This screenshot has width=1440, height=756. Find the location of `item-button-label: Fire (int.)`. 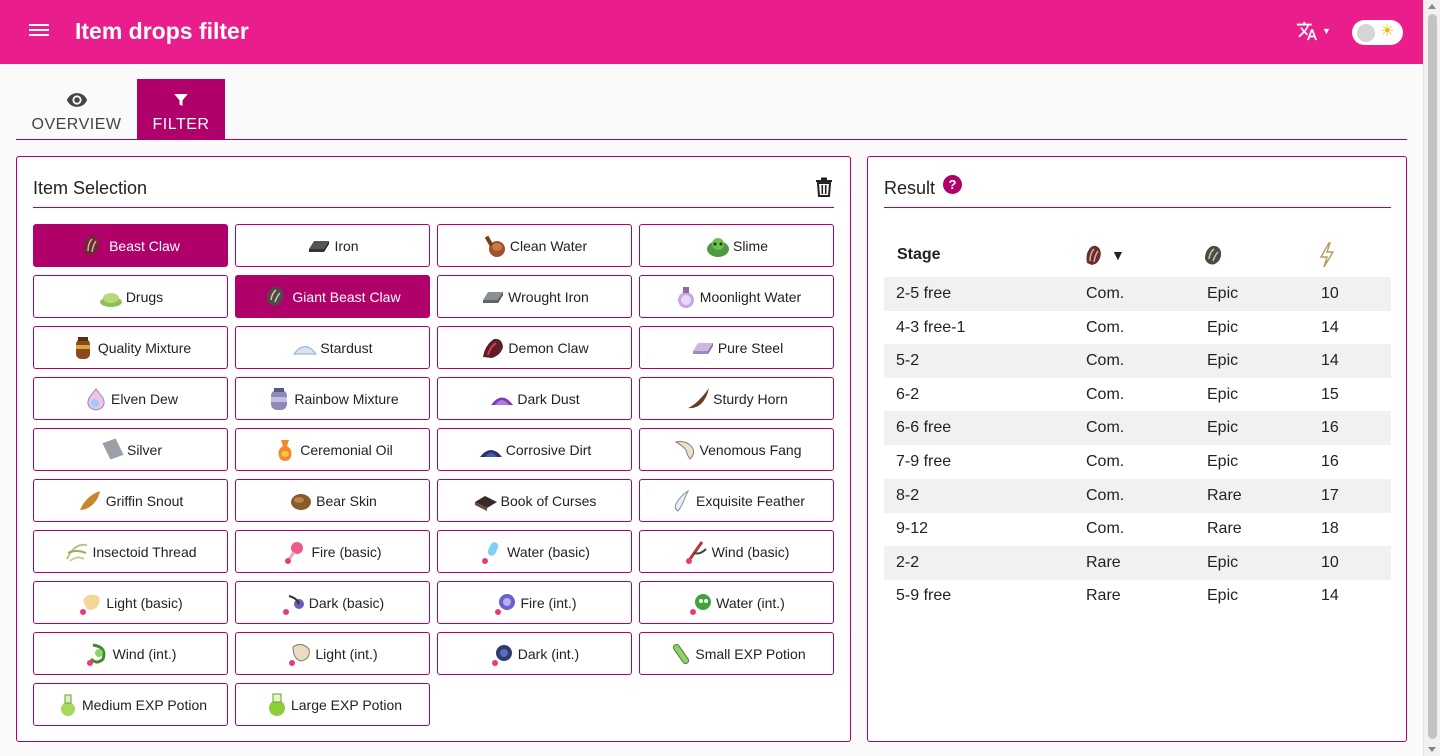

item-button-label: Fire (int.) is located at coordinates (548, 602).